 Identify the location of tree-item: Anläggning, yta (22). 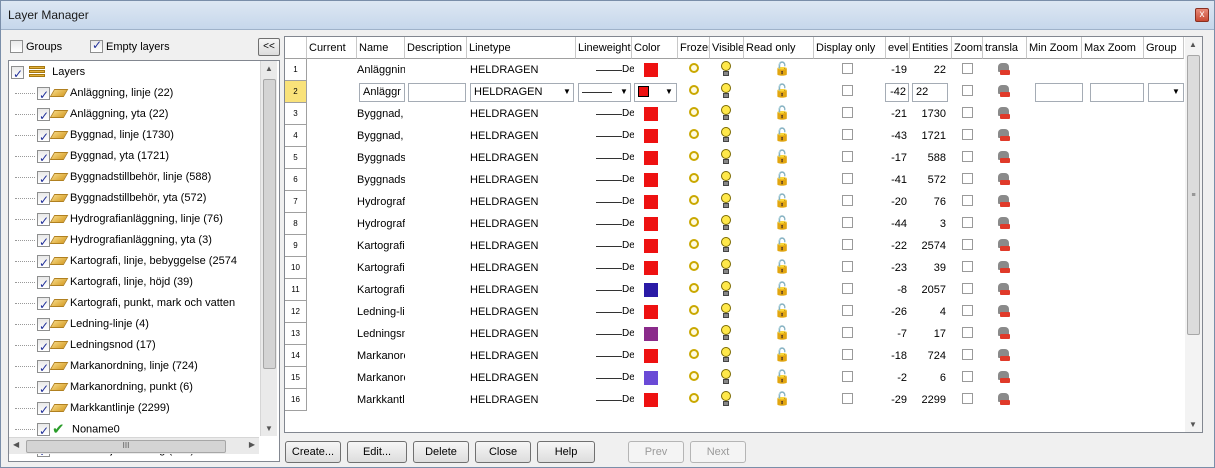
(91, 115).